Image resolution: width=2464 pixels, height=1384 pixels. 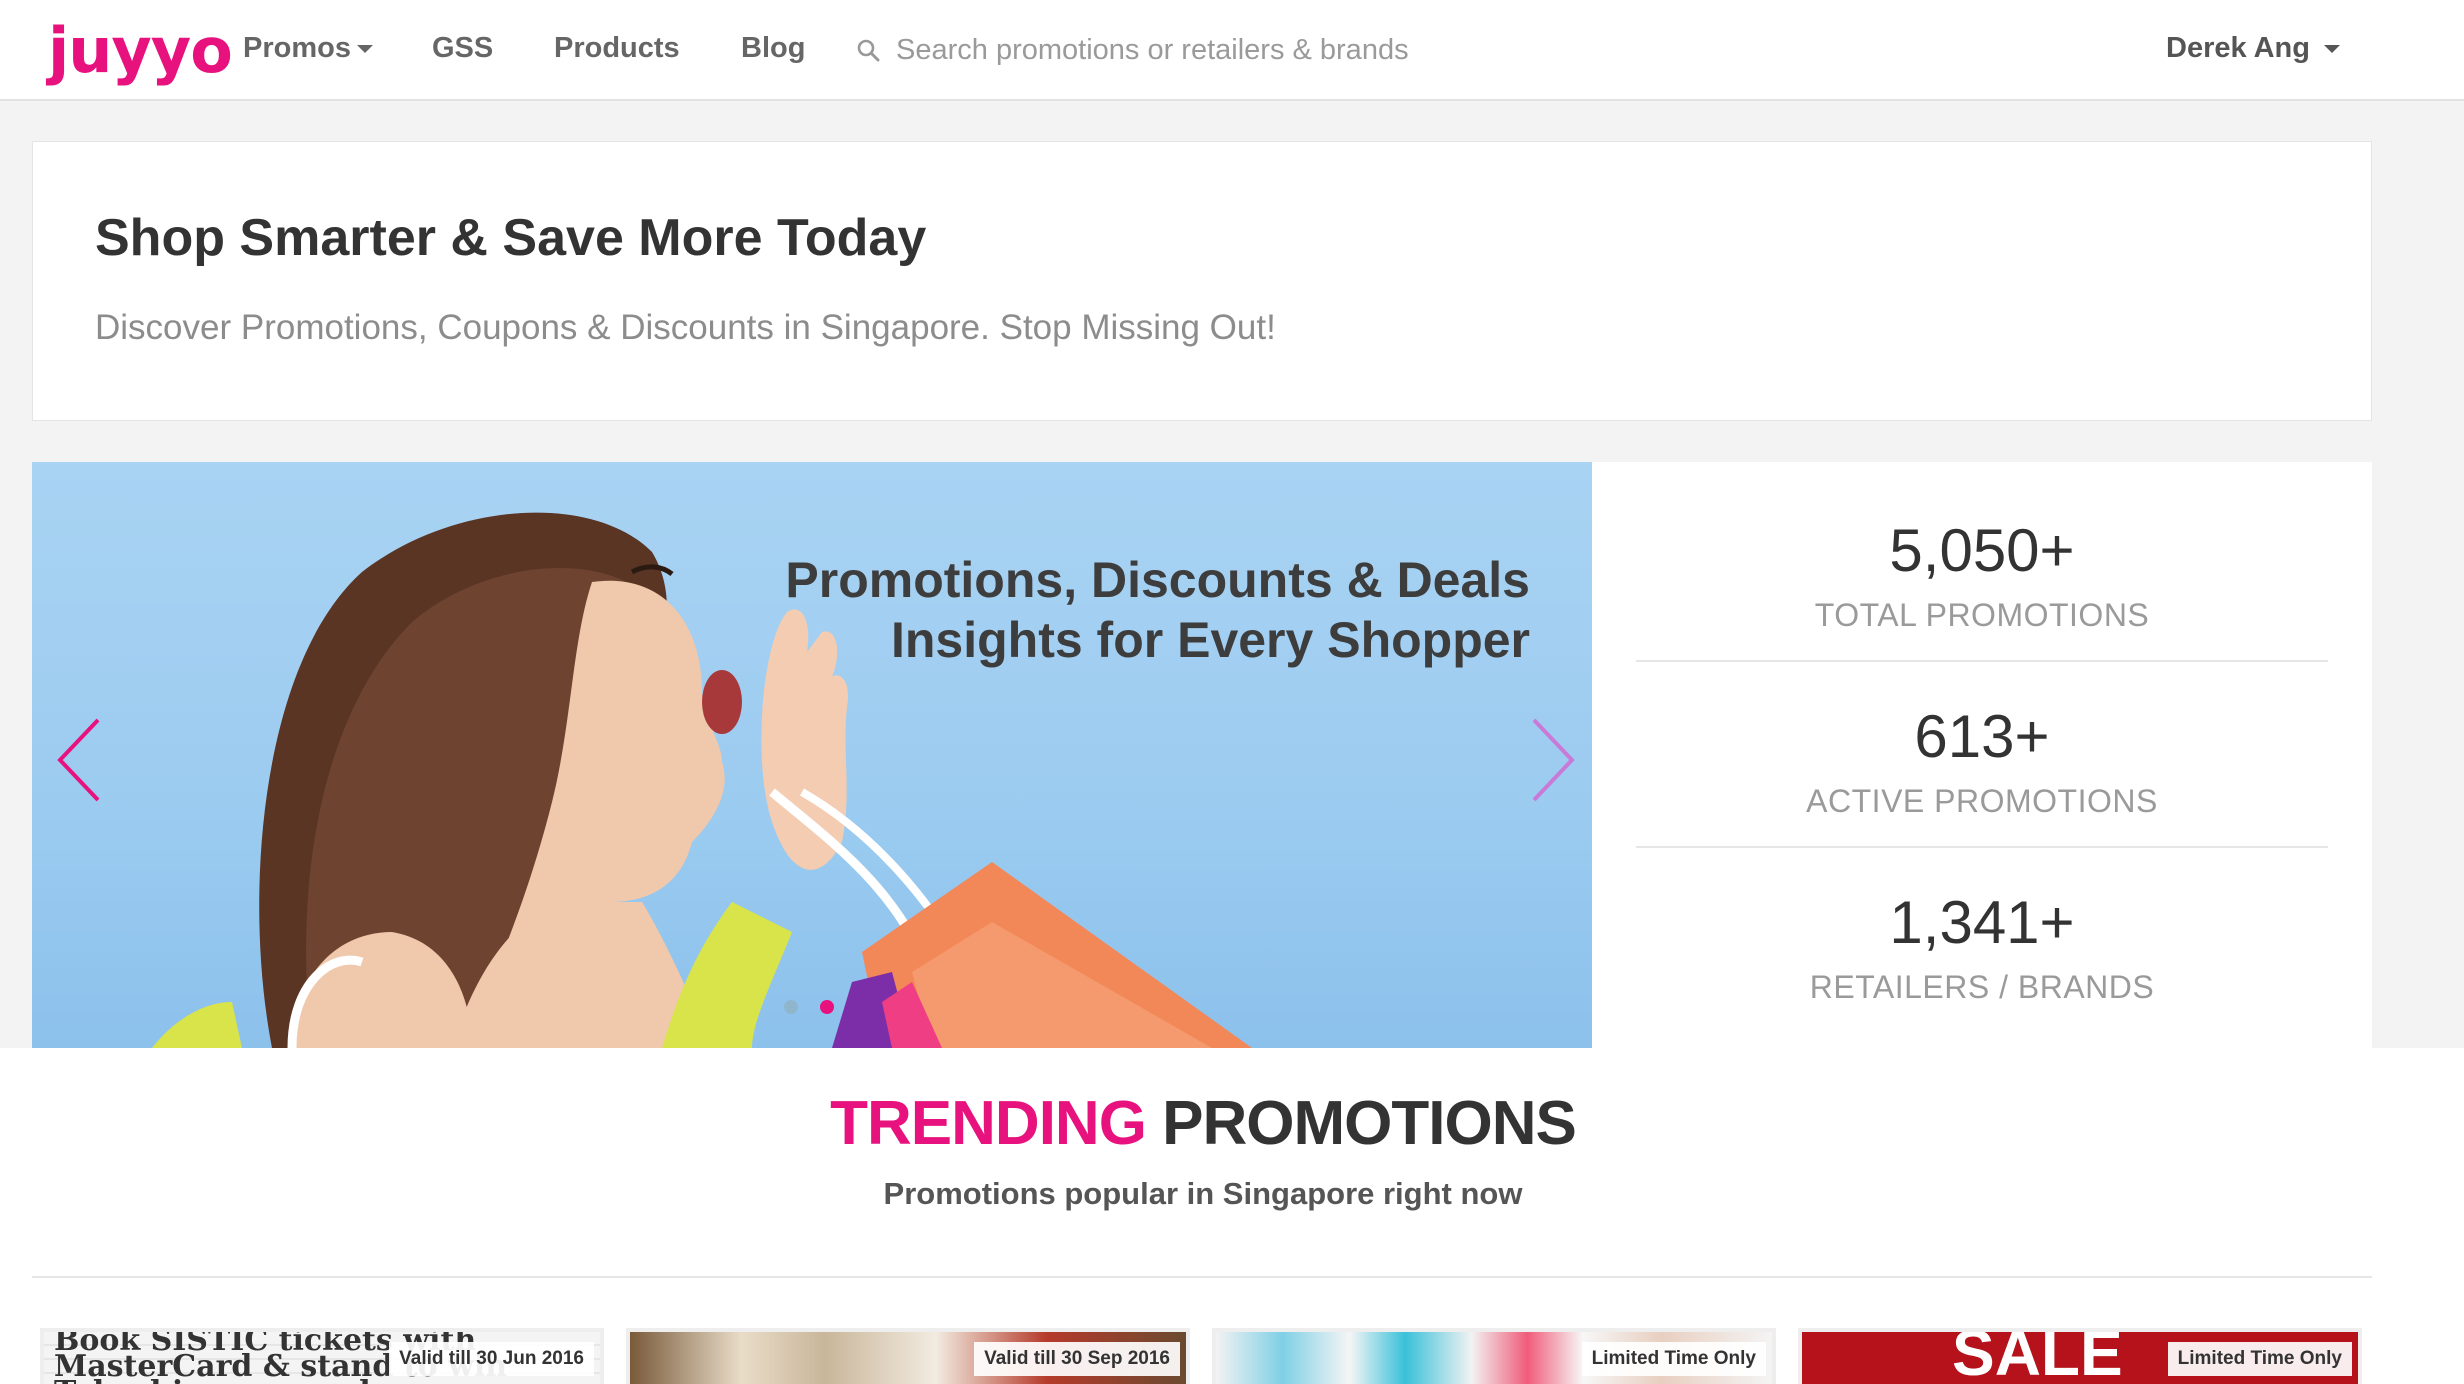 I want to click on user-name: Derek Ang, so click(x=2238, y=48).